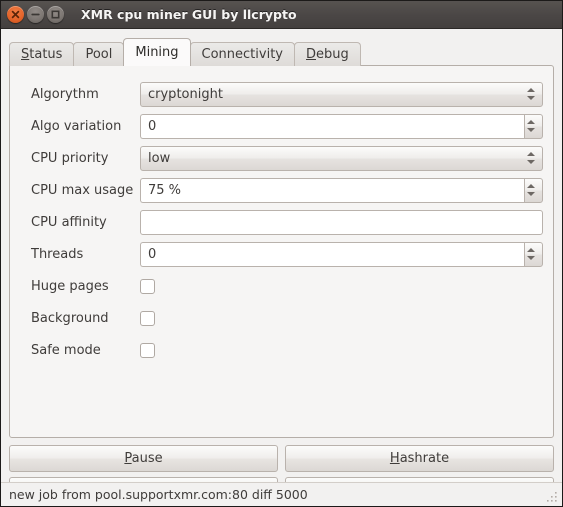  Describe the element at coordinates (189, 14) in the screenshot. I see `window-title: XMR cpu miner GUI by llcrypto` at that location.